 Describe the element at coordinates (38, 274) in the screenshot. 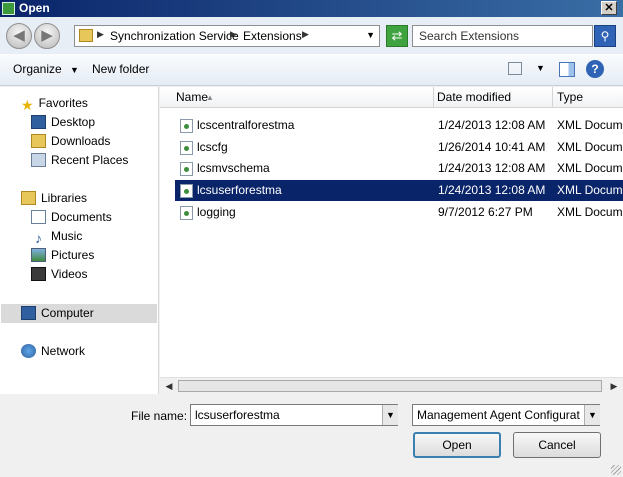

I see `videos-icon` at that location.